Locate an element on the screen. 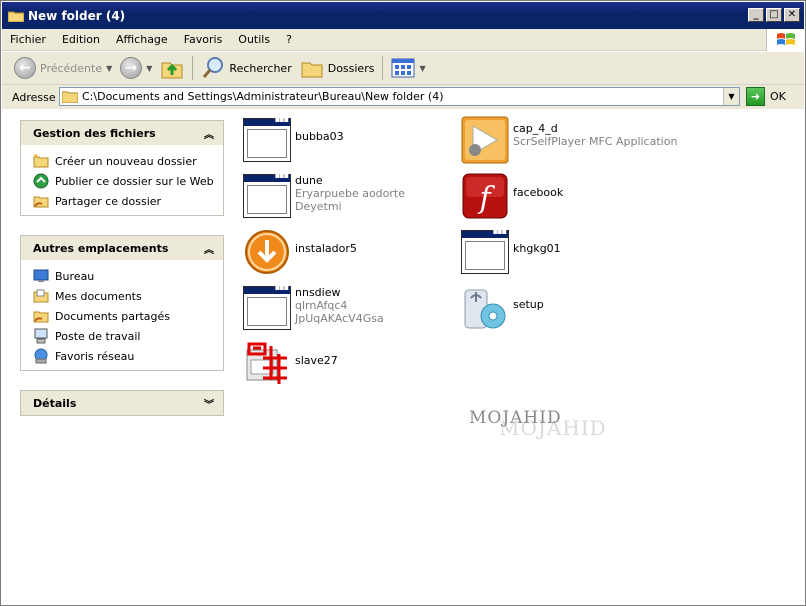 The height and width of the screenshot is (606, 806). forward-button: → ▼ is located at coordinates (136, 68).